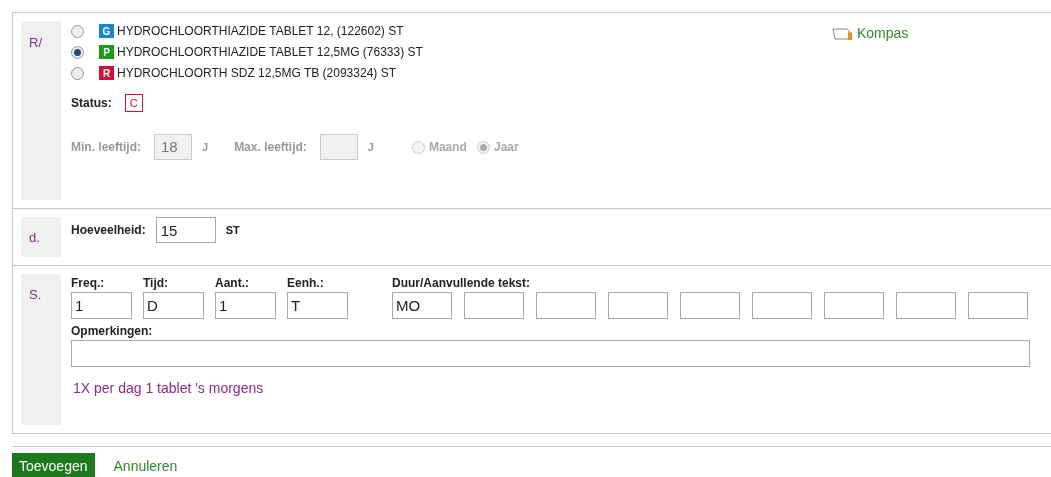  I want to click on radio-label: Jaar, so click(506, 147).